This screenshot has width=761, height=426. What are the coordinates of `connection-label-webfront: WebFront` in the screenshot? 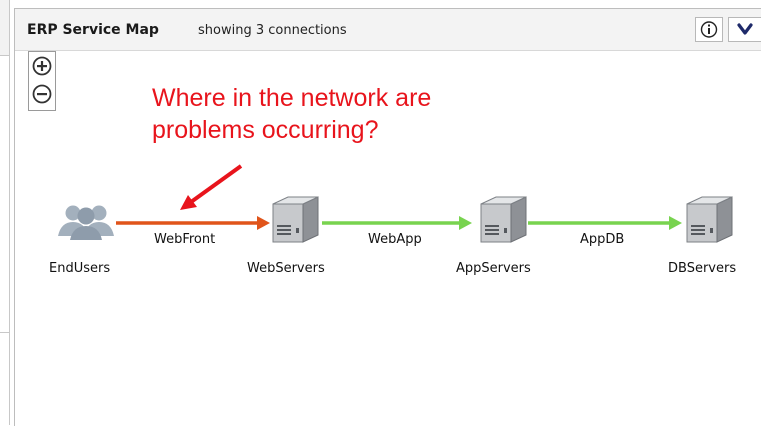 It's located at (184, 239).